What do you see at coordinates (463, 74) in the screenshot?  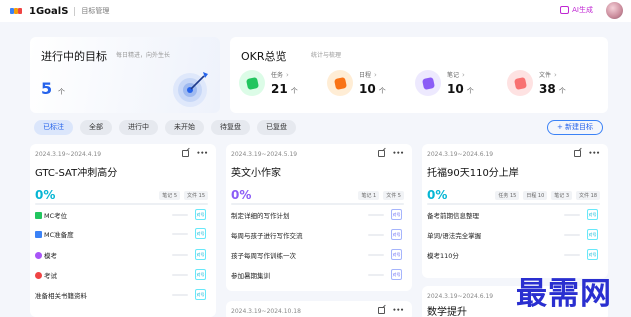 I see `chevron-right-icon: ›` at bounding box center [463, 74].